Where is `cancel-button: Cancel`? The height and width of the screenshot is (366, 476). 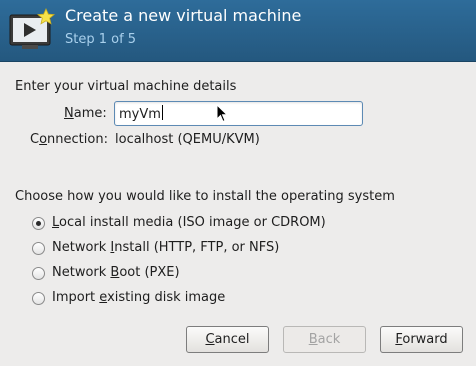
cancel-button: Cancel is located at coordinates (227, 339).